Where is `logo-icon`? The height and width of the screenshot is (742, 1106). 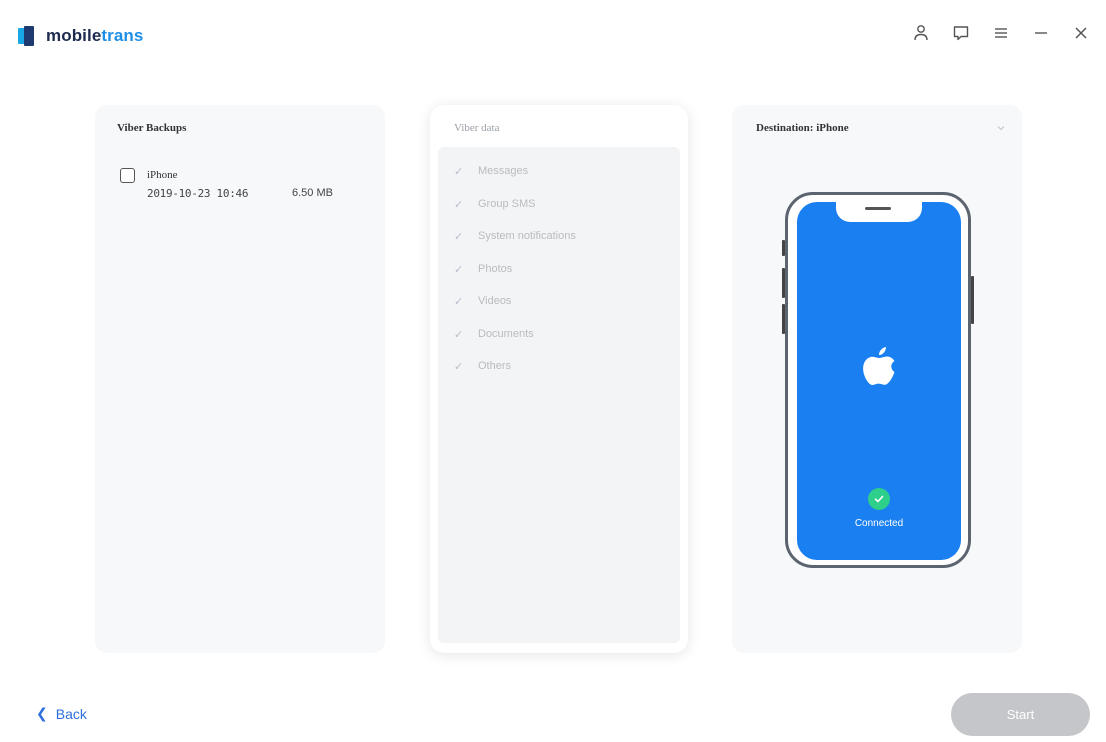 logo-icon is located at coordinates (29, 36).